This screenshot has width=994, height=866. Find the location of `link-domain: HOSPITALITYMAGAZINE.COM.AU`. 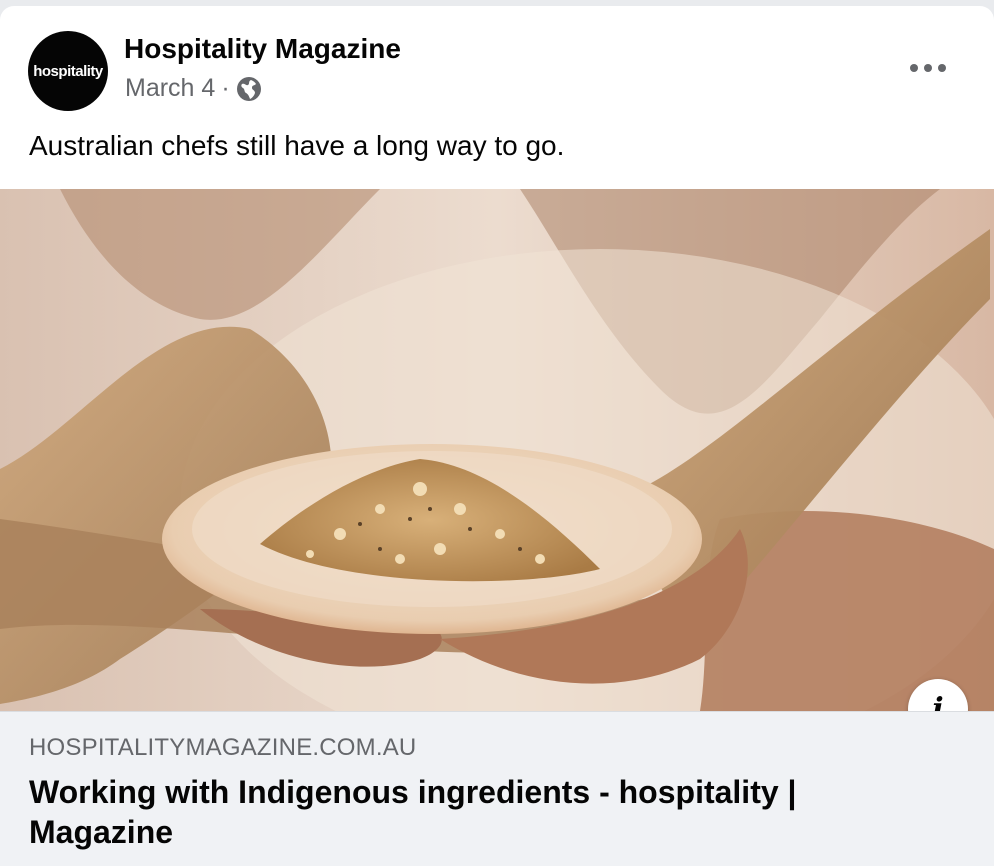

link-domain: HOSPITALITYMAGAZINE.COM.AU is located at coordinates (223, 747).